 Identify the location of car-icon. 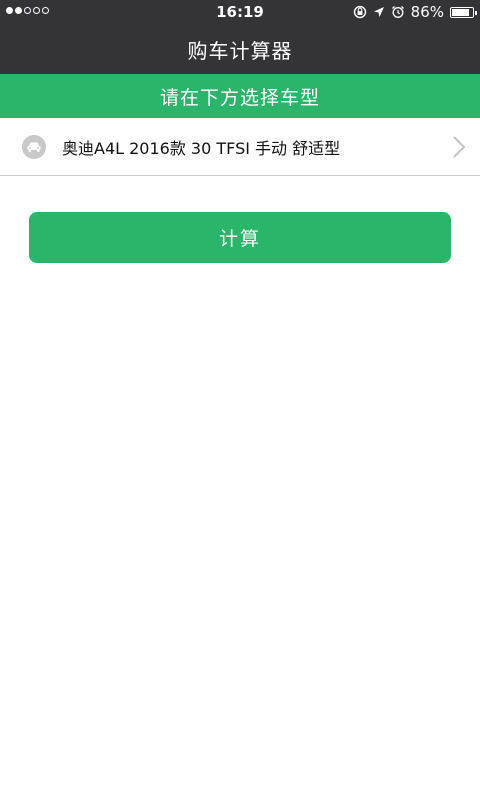
(34, 146).